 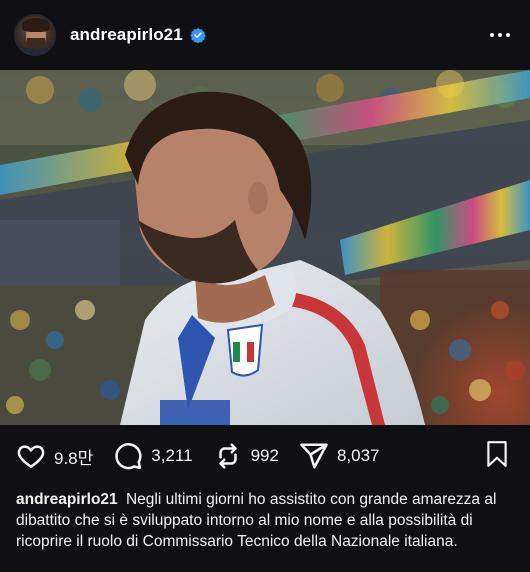 What do you see at coordinates (198, 35) in the screenshot?
I see `verified-badge-icon` at bounding box center [198, 35].